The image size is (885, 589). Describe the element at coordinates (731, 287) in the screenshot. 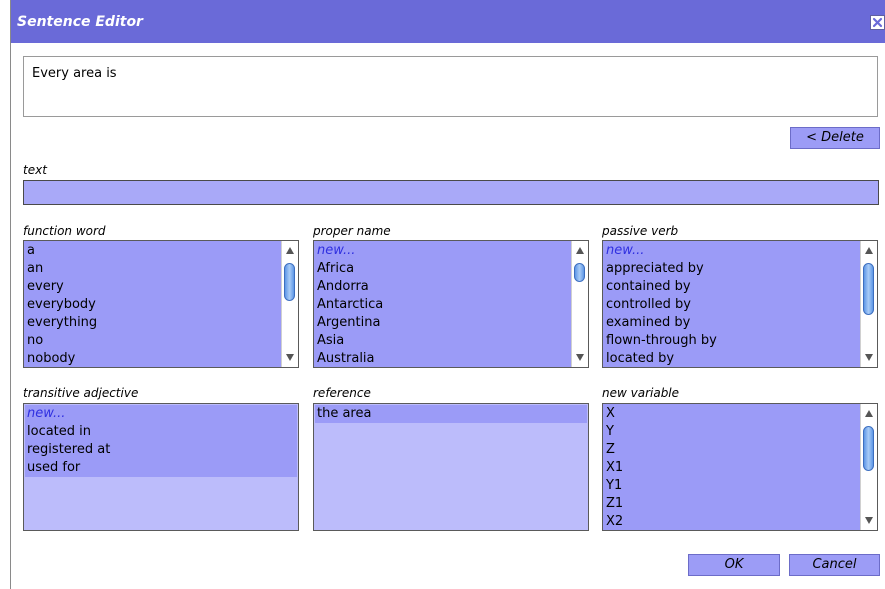

I see `list-item: contained by` at that location.